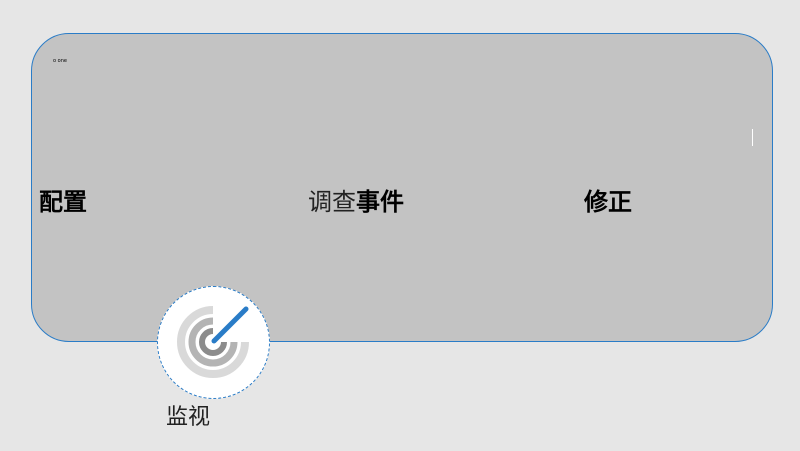 The width and height of the screenshot is (800, 451). Describe the element at coordinates (188, 417) in the screenshot. I see `monitor-stage-label: 监视` at that location.